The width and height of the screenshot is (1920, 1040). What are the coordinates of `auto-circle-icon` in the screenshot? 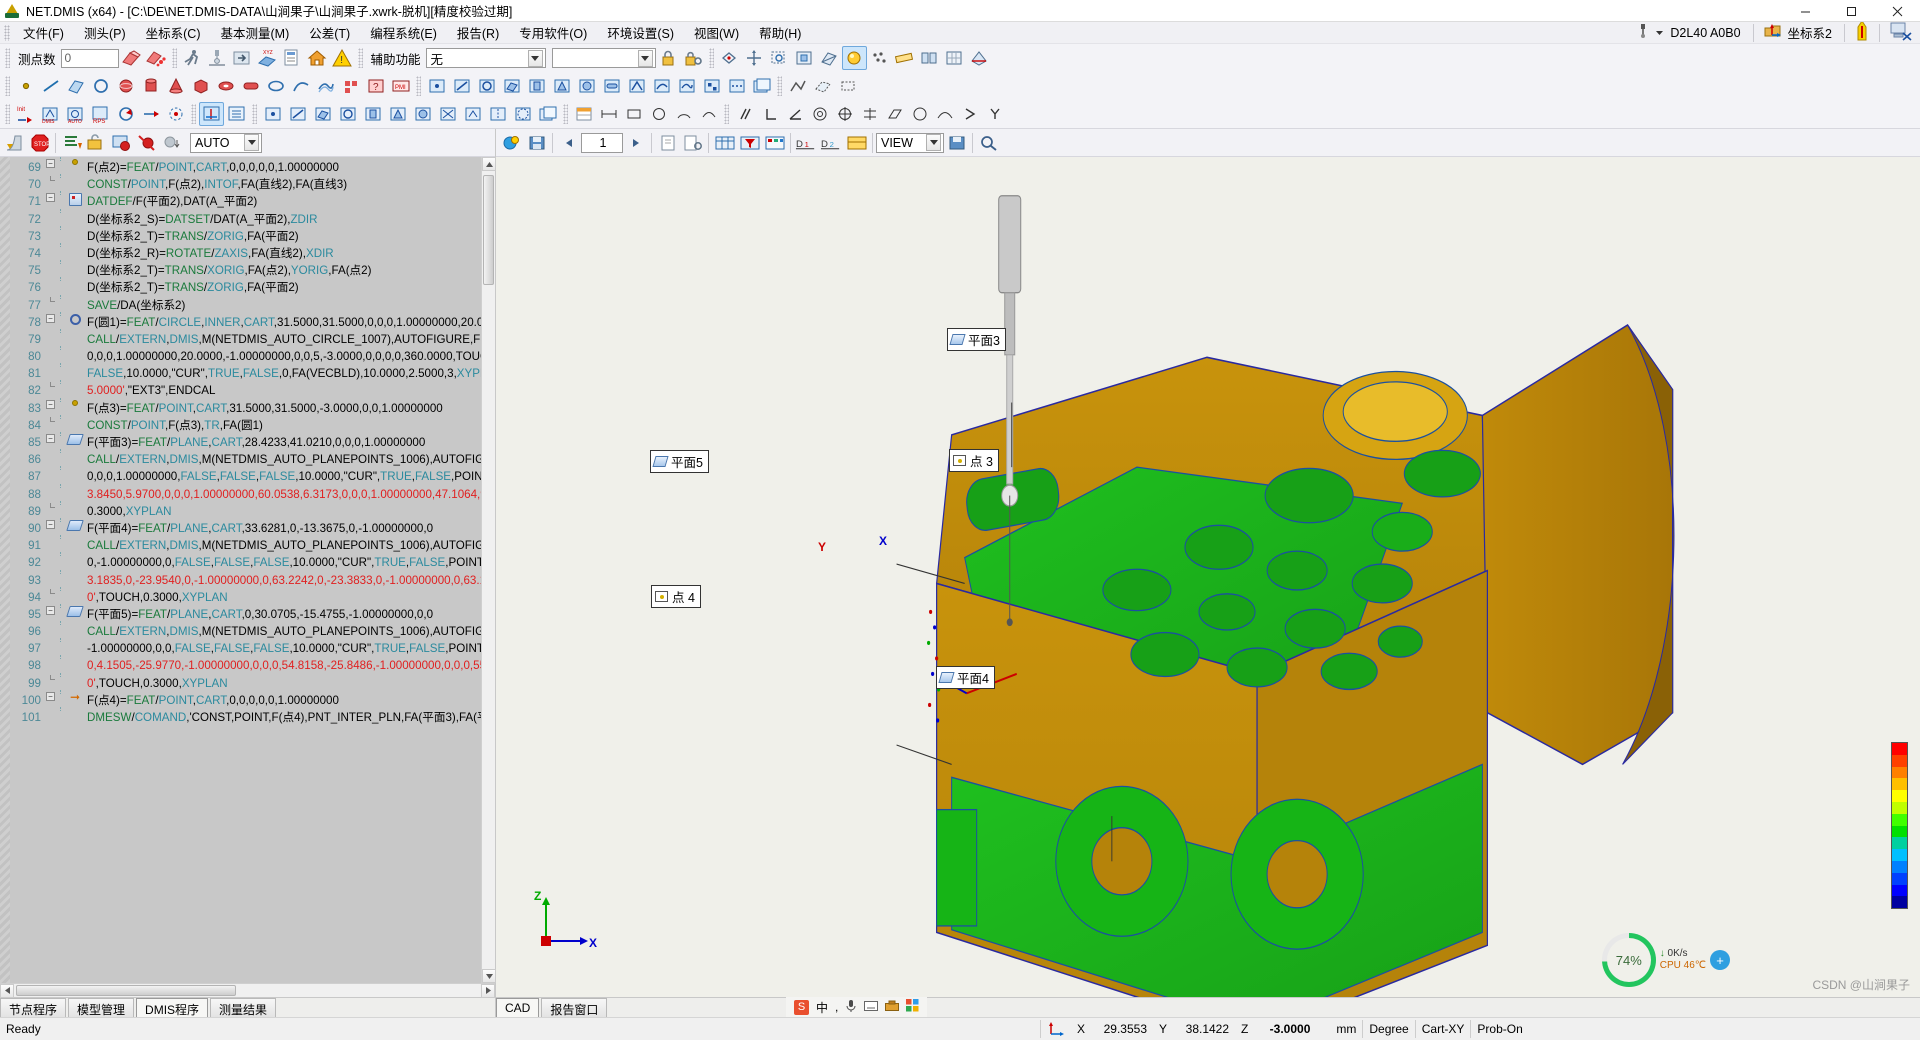 It's located at (486, 86).